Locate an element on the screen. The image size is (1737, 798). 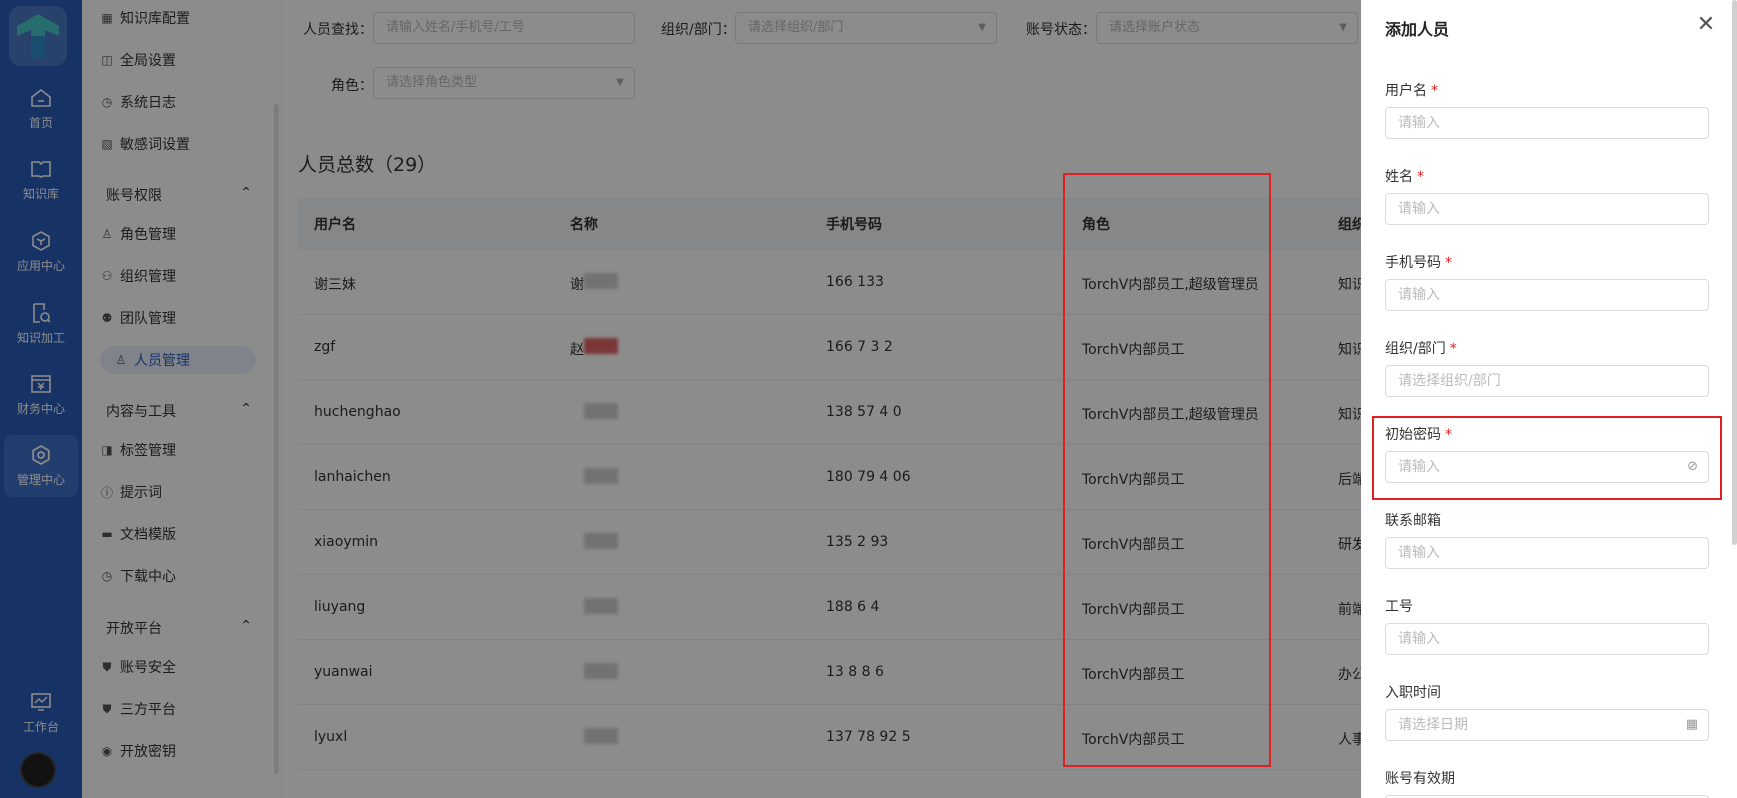
password-field-highlight is located at coordinates (1547, 458).